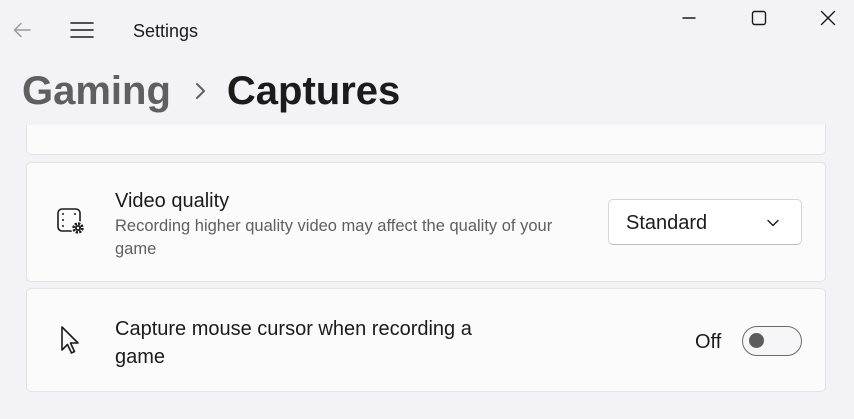 The width and height of the screenshot is (854, 419). I want to click on chevron-down-icon, so click(773, 223).